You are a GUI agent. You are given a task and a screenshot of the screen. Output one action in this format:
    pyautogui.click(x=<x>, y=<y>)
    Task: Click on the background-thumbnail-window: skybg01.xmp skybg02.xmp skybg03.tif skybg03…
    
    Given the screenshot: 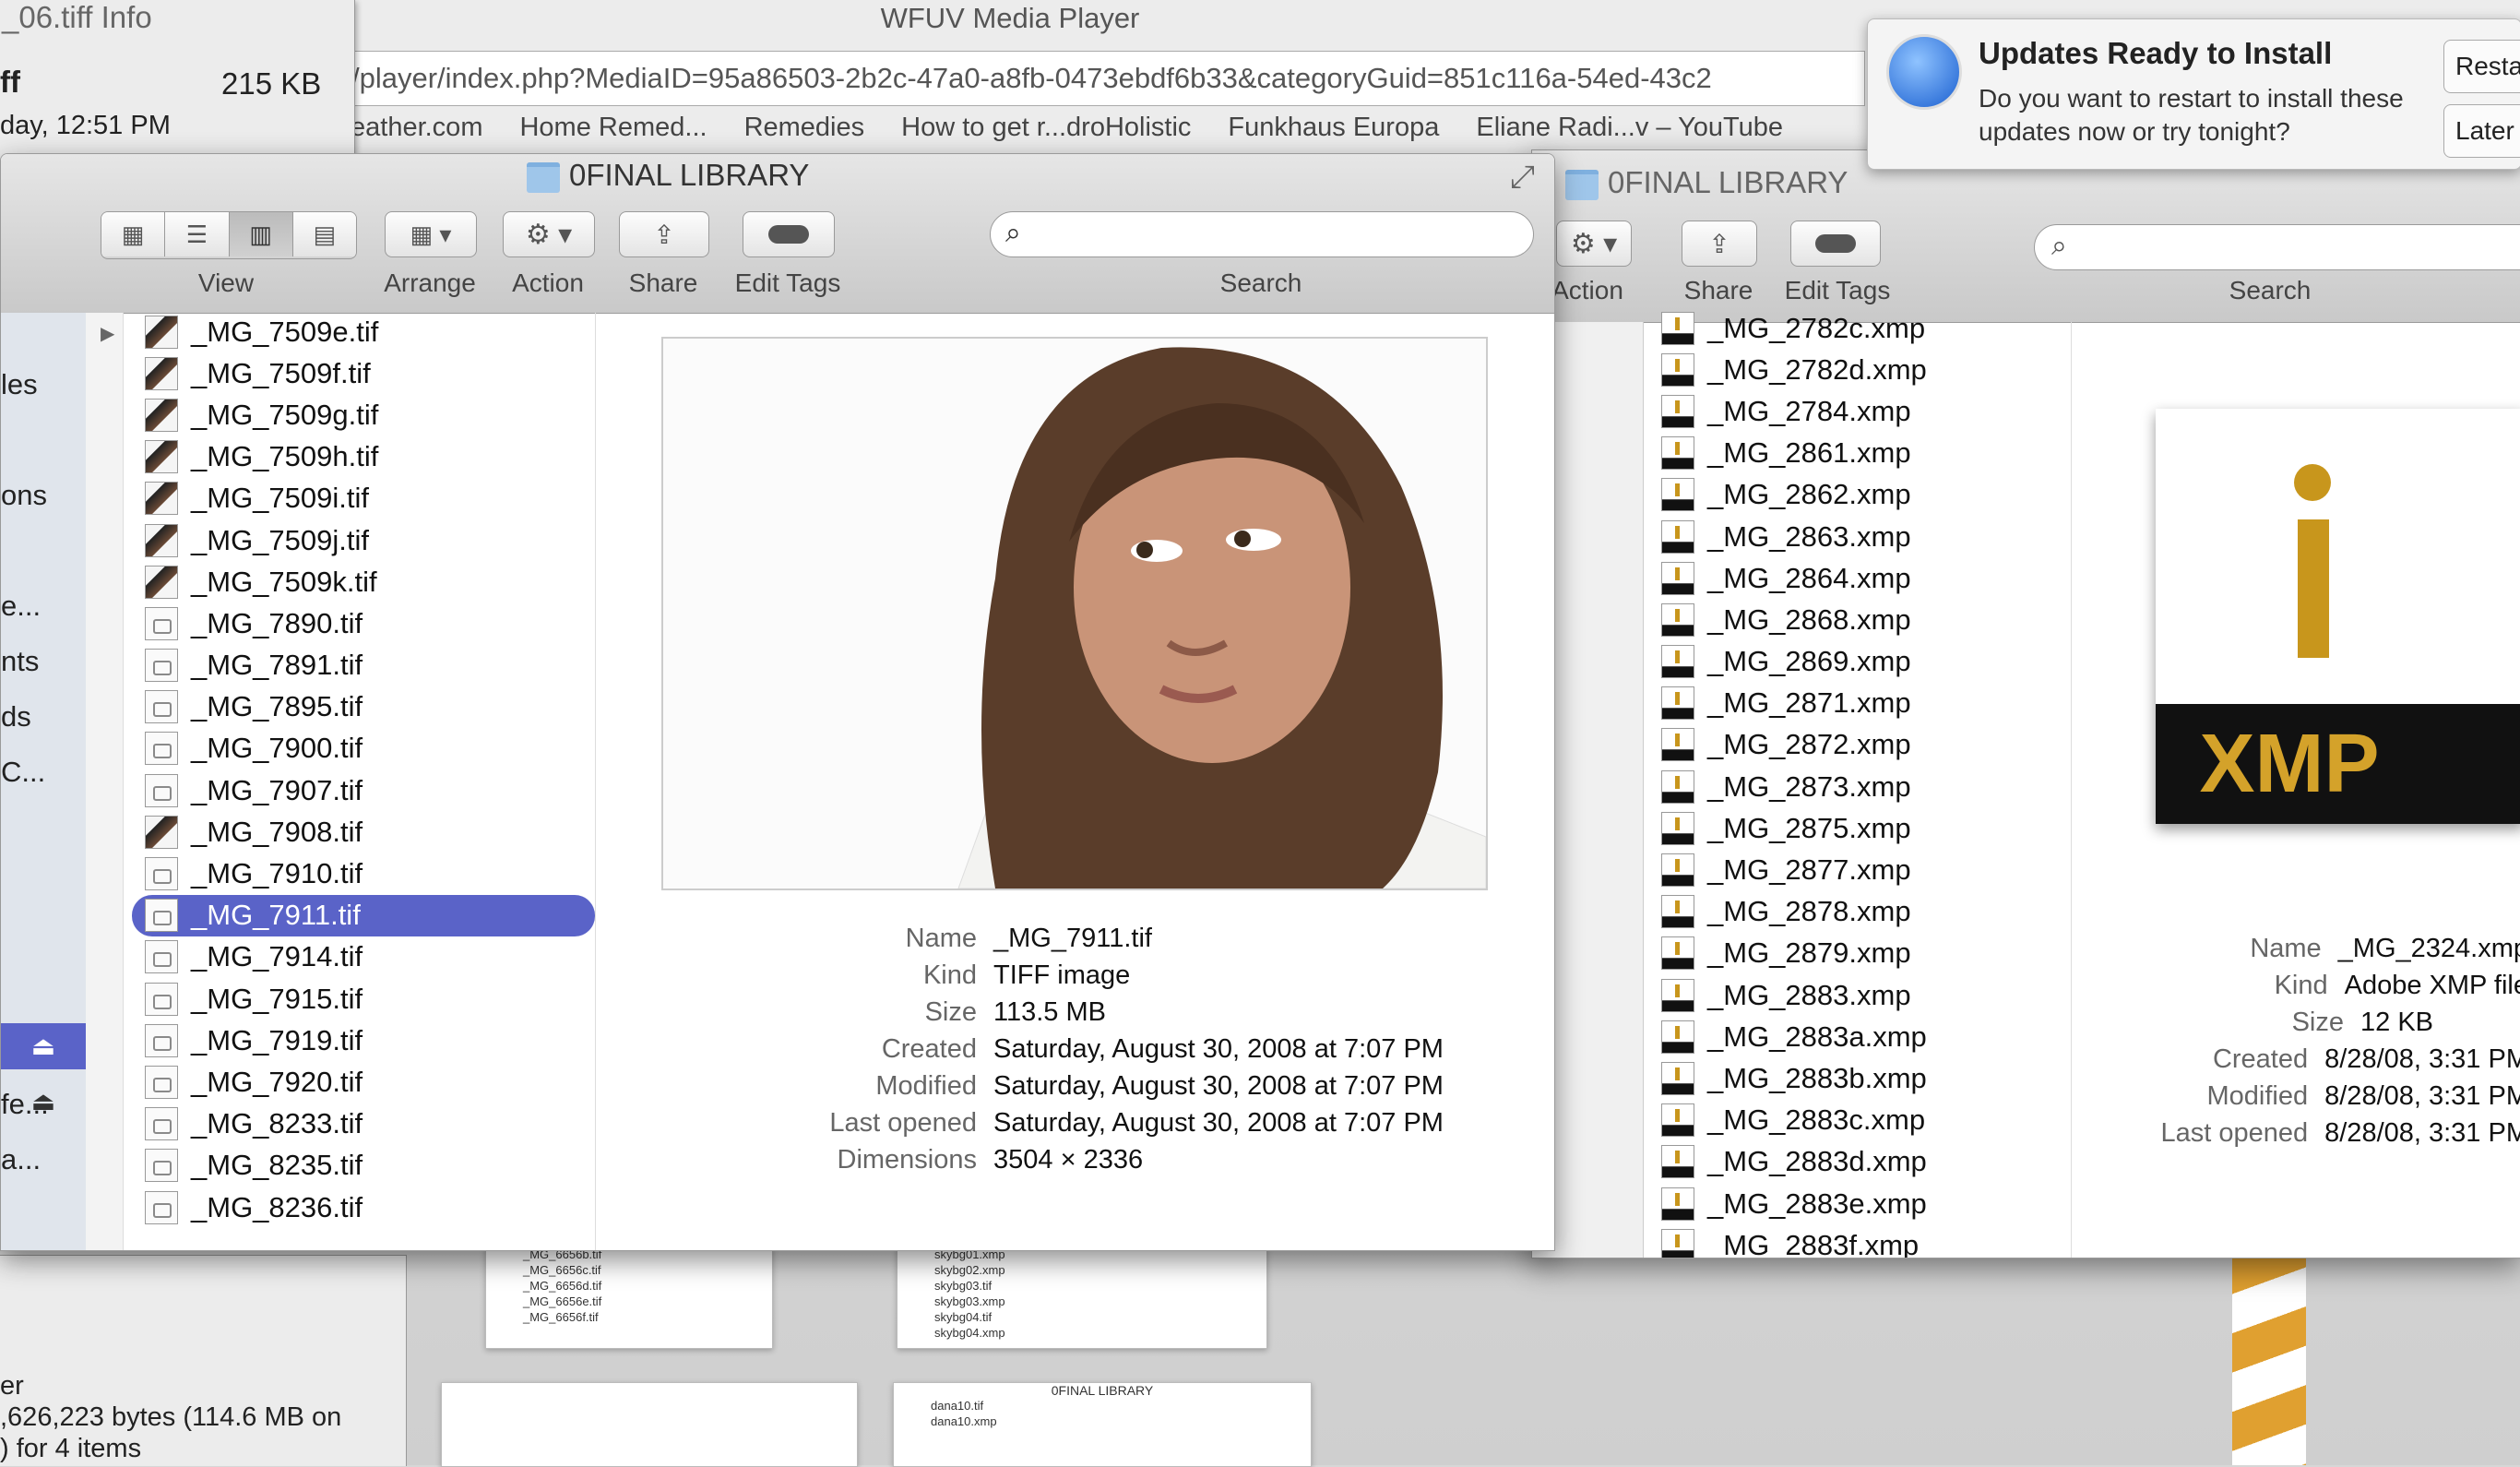 What is the action you would take?
    pyautogui.click(x=1082, y=1298)
    